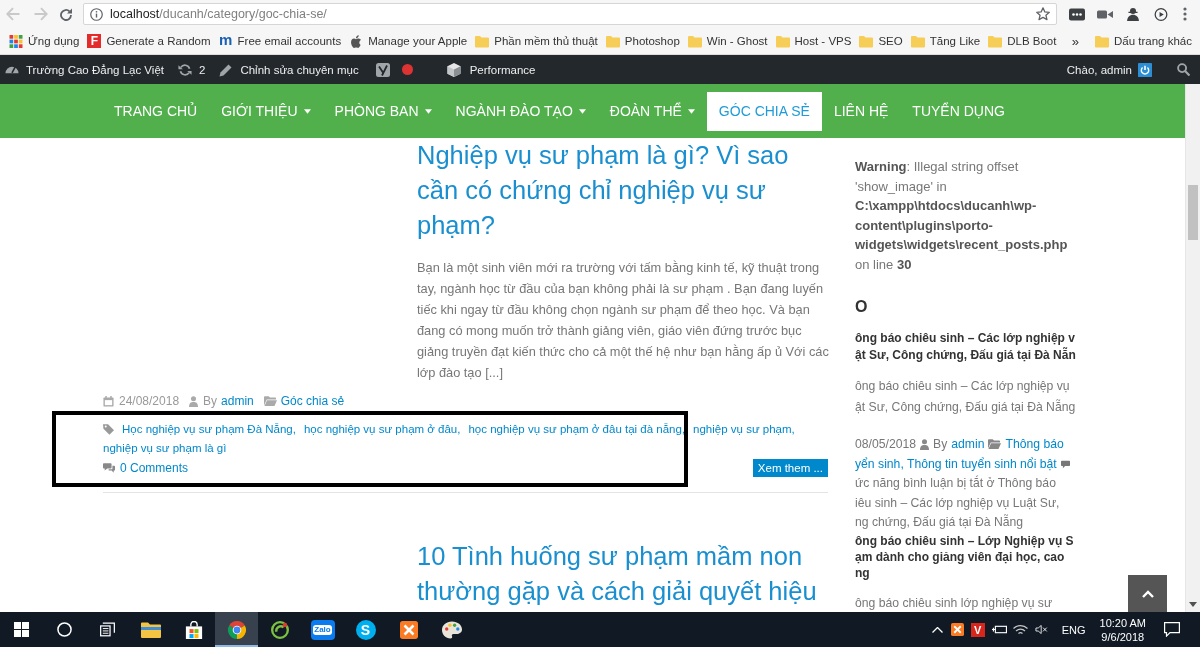 The image size is (1200, 647). Describe the element at coordinates (1193, 212) in the screenshot. I see `scrollbar-thumb` at that location.